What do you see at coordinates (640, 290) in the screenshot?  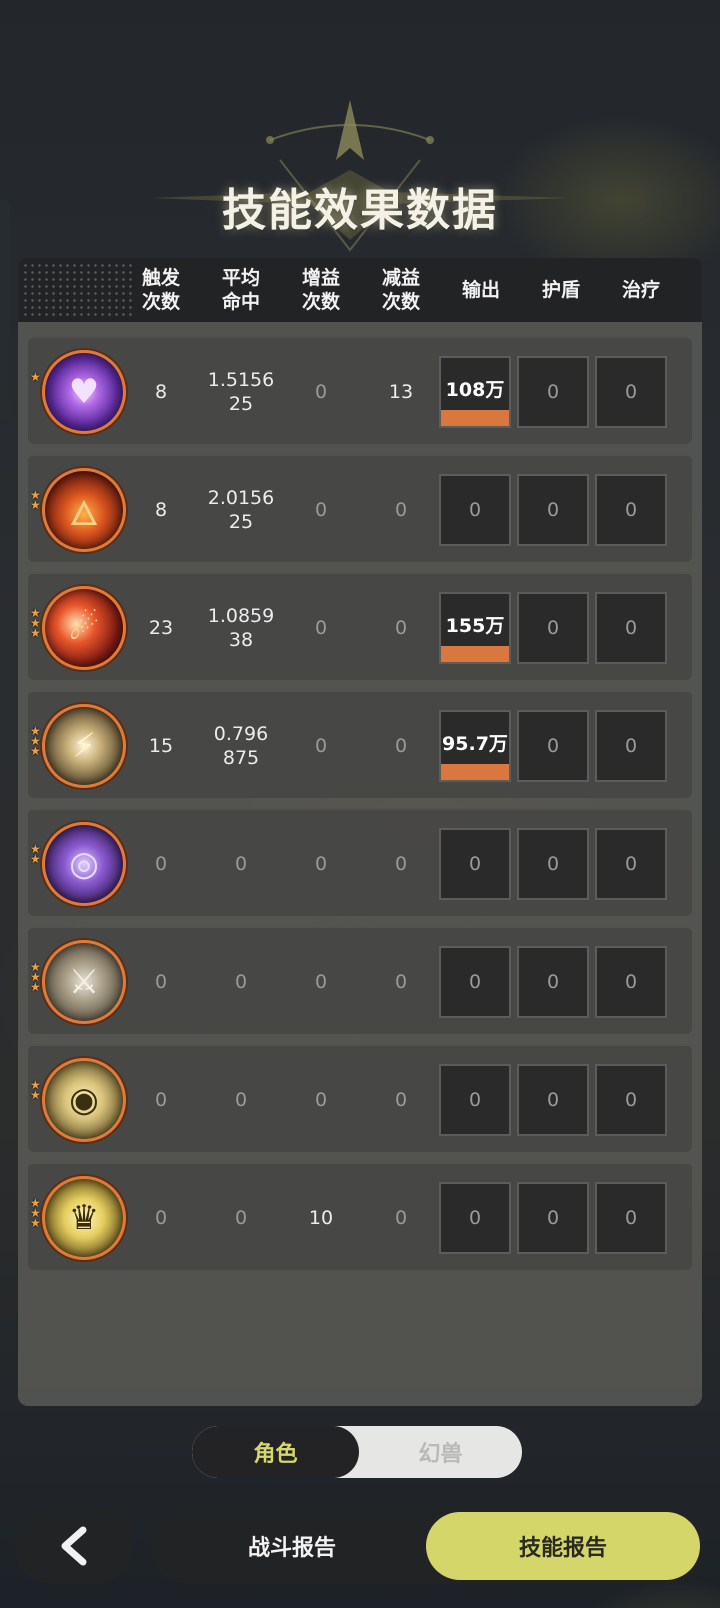 I see `header-heal: 治疗` at bounding box center [640, 290].